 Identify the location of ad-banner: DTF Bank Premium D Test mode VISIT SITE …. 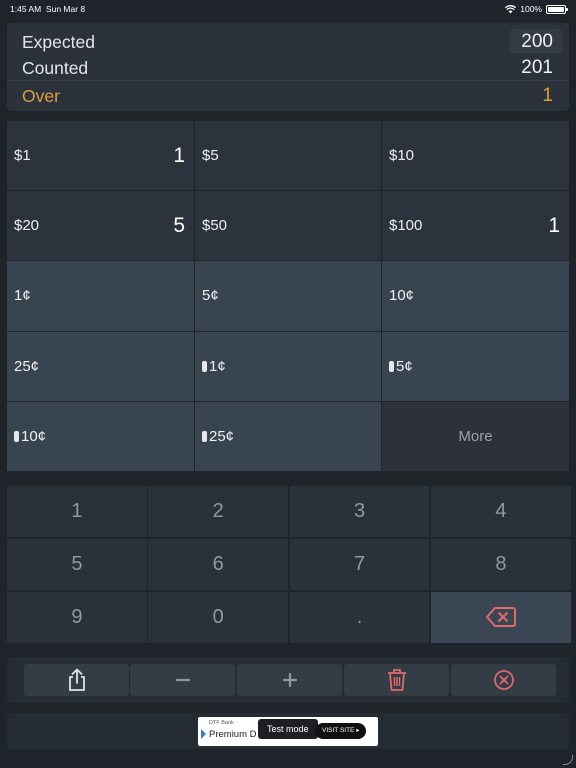
(288, 731).